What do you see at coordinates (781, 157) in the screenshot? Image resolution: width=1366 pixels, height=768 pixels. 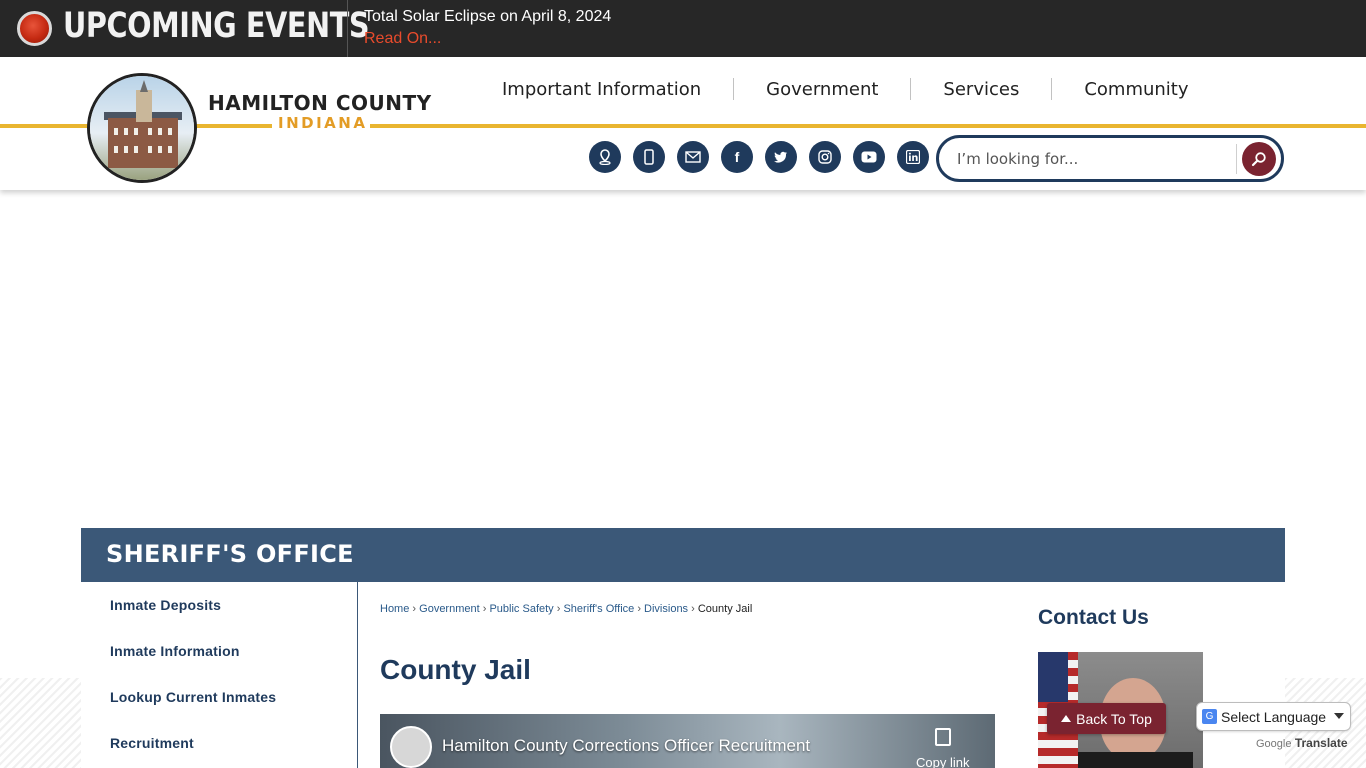 I see `twitter-icon` at bounding box center [781, 157].